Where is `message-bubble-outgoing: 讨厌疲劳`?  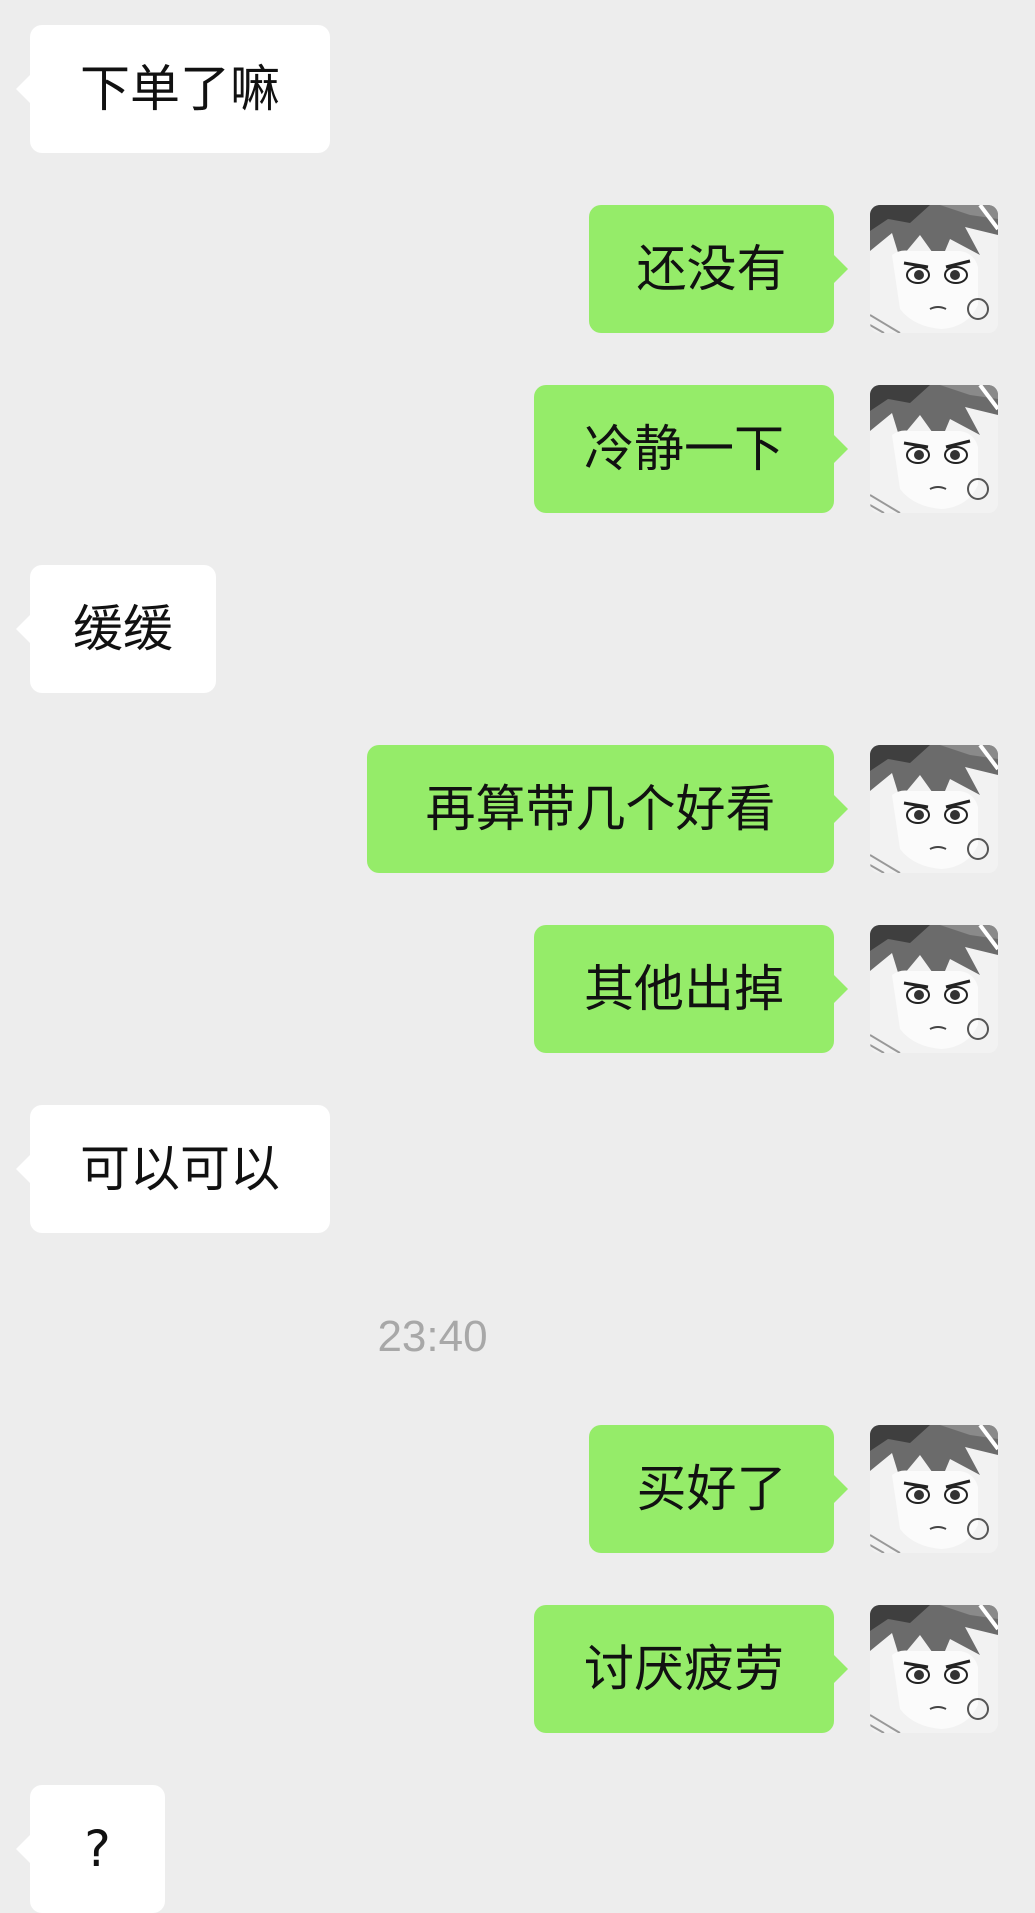 message-bubble-outgoing: 讨厌疲劳 is located at coordinates (691, 1669).